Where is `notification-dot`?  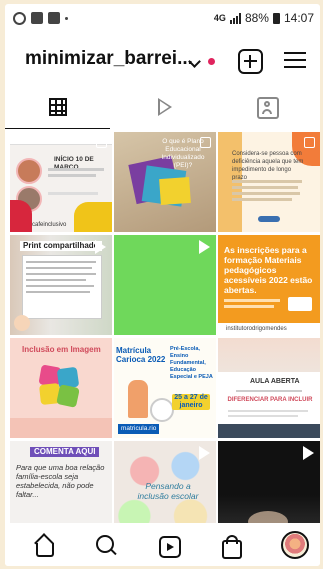
notification-dot is located at coordinates (211, 61).